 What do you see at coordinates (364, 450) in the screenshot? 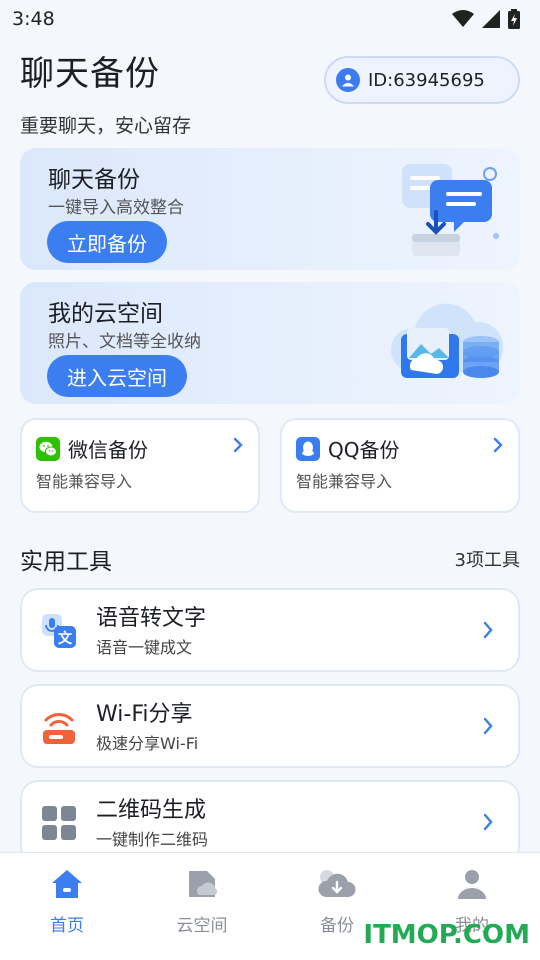
I see `qq-backup-title: QQ备份` at bounding box center [364, 450].